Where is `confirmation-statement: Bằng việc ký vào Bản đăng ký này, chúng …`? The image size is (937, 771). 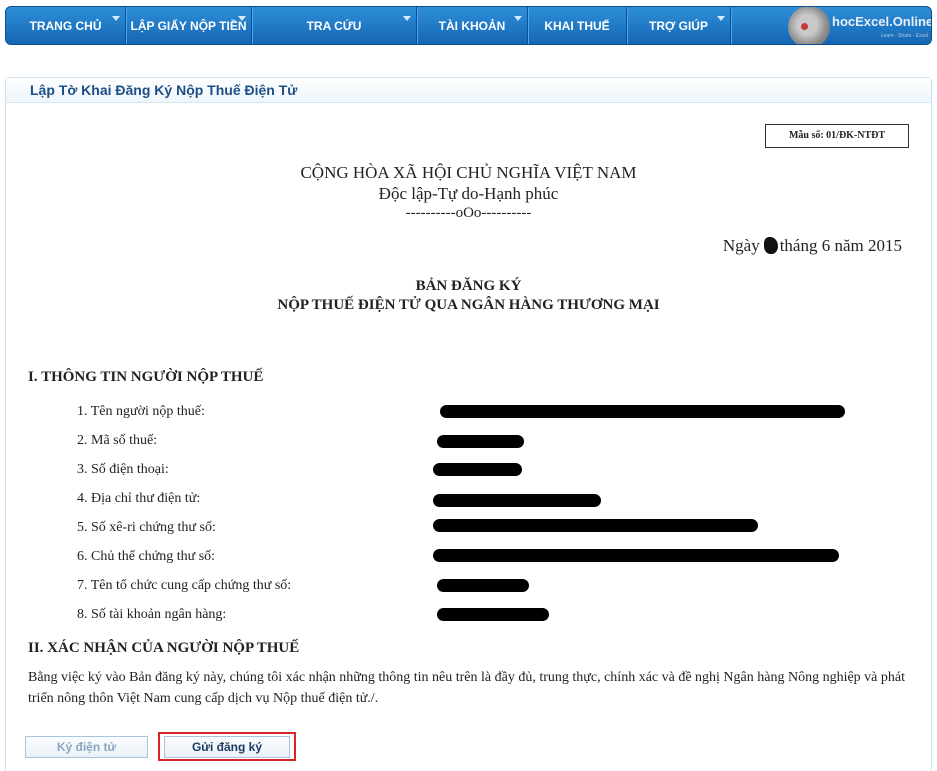 confirmation-statement: Bằng việc ký vào Bản đăng ký này, chúng … is located at coordinates (467, 688).